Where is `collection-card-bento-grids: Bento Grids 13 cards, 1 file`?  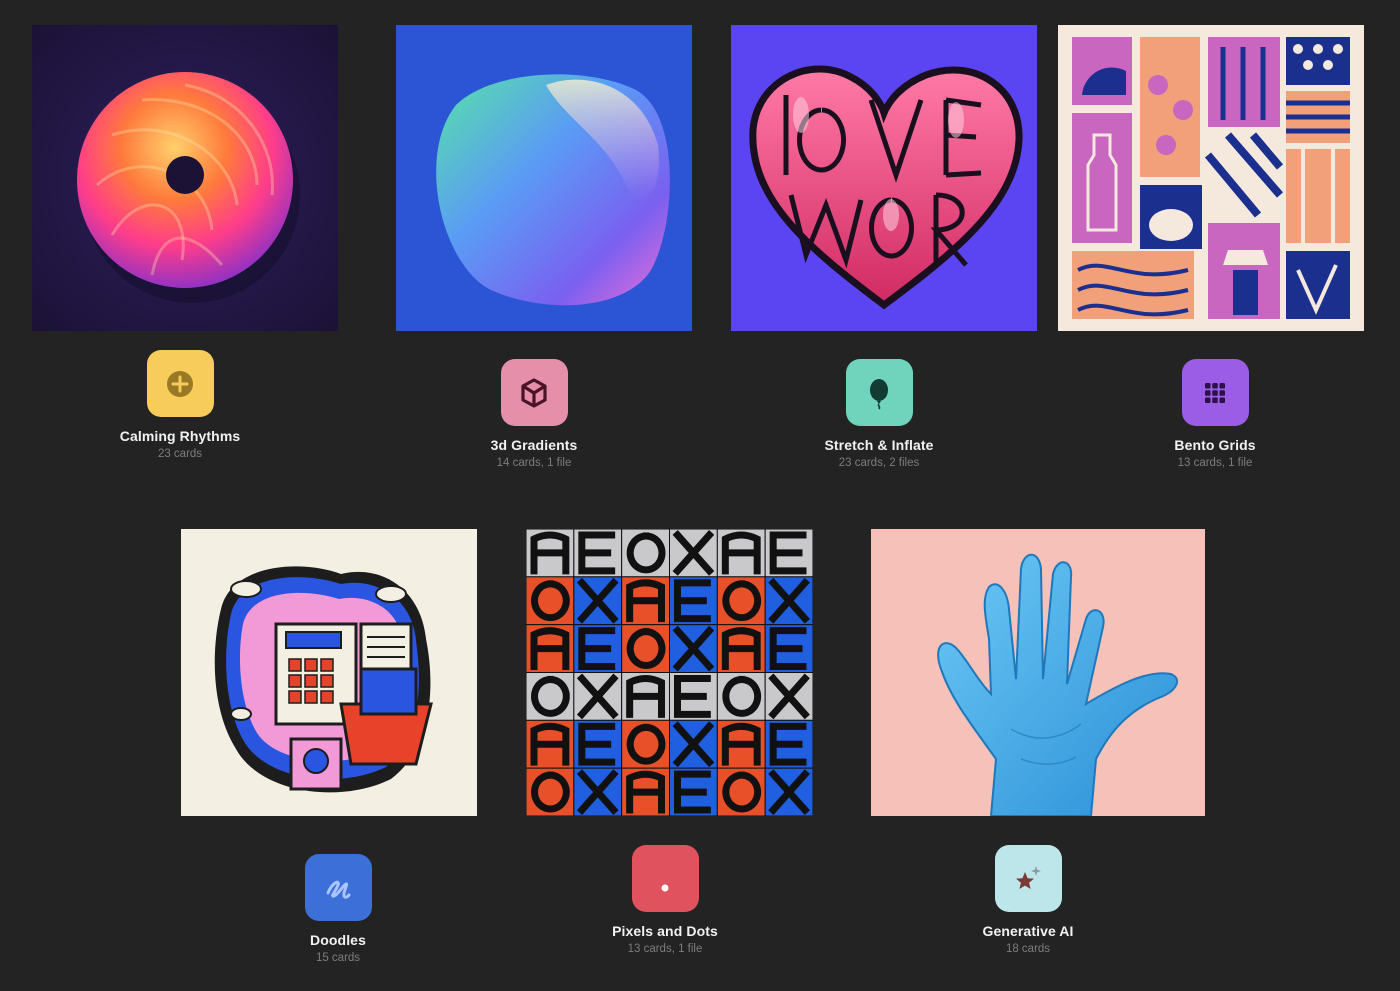
collection-card-bento-grids: Bento Grids 13 cards, 1 file is located at coordinates (1215, 414).